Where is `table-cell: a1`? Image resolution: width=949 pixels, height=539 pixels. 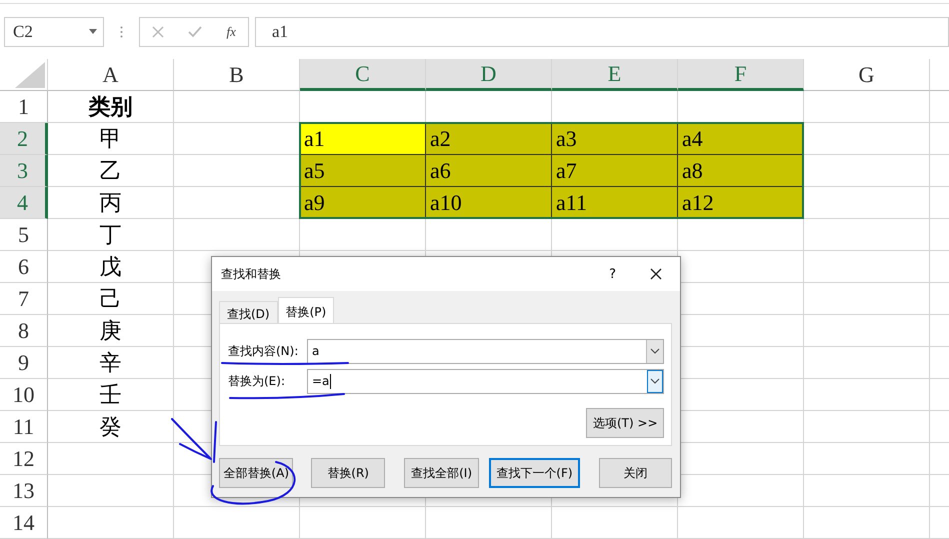
table-cell: a1 is located at coordinates (363, 139).